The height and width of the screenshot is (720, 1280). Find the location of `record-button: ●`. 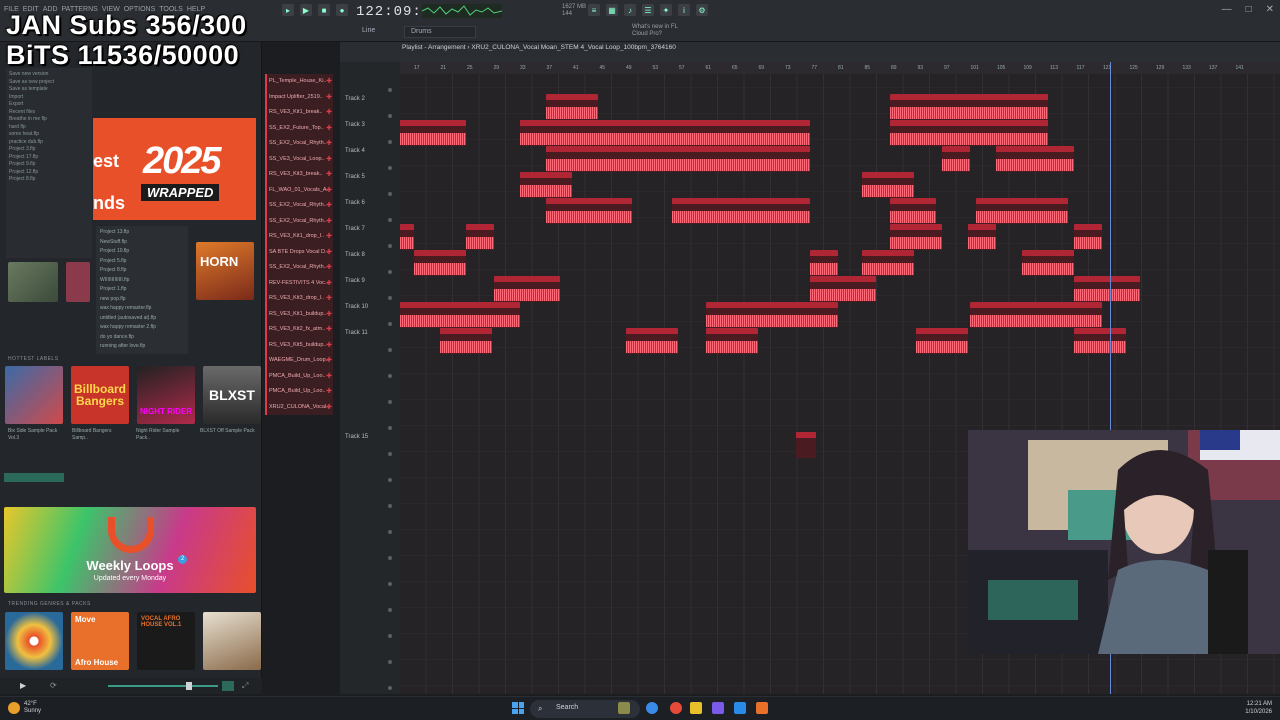

record-button: ● is located at coordinates (342, 10).